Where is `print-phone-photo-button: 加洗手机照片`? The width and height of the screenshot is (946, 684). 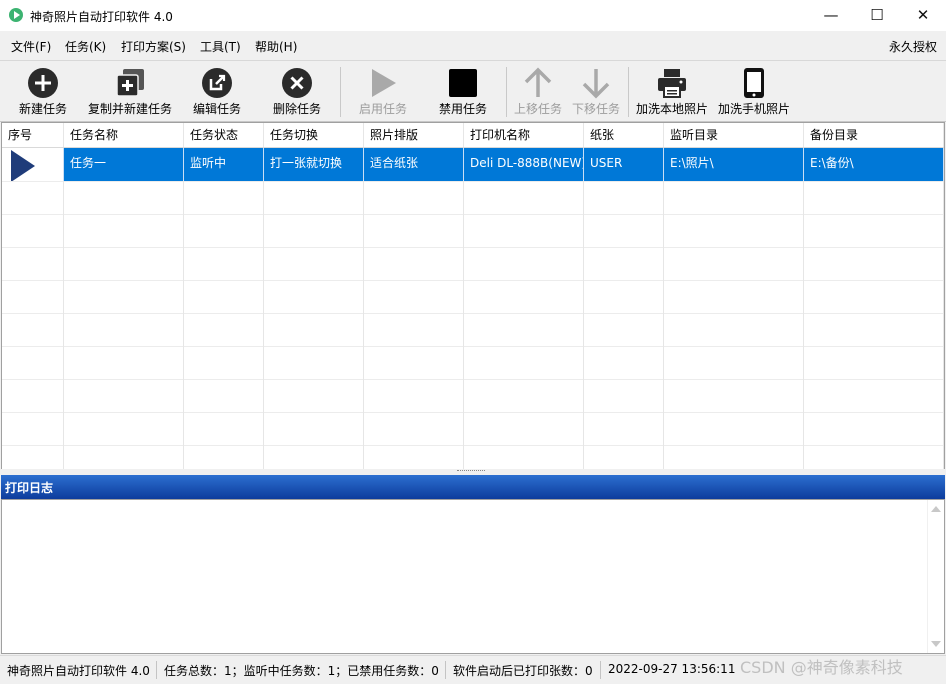 print-phone-photo-button: 加洗手机照片 is located at coordinates (754, 90).